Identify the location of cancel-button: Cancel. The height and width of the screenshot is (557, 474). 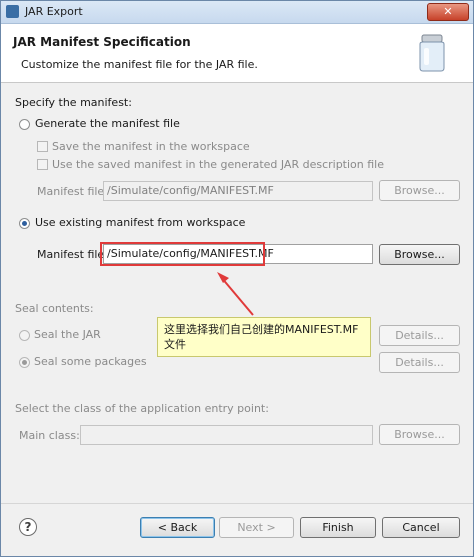
(421, 527).